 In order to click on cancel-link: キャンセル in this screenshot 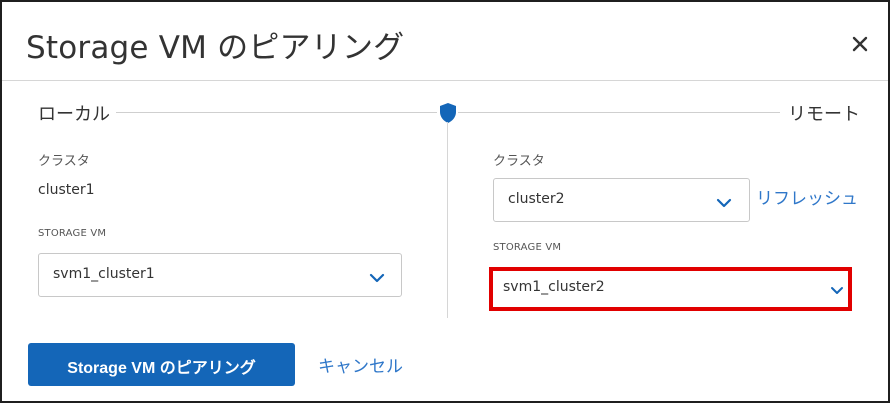, I will do `click(360, 364)`.